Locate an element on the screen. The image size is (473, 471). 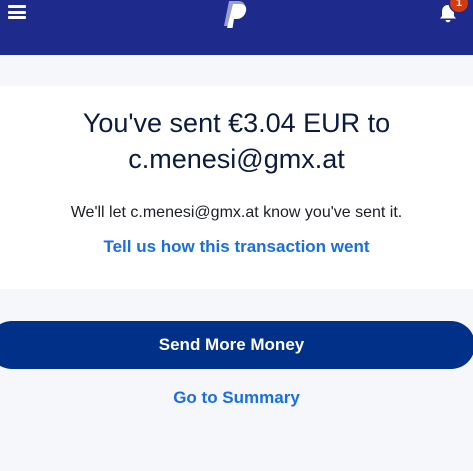
notification-badge: 1 is located at coordinates (459, 6).